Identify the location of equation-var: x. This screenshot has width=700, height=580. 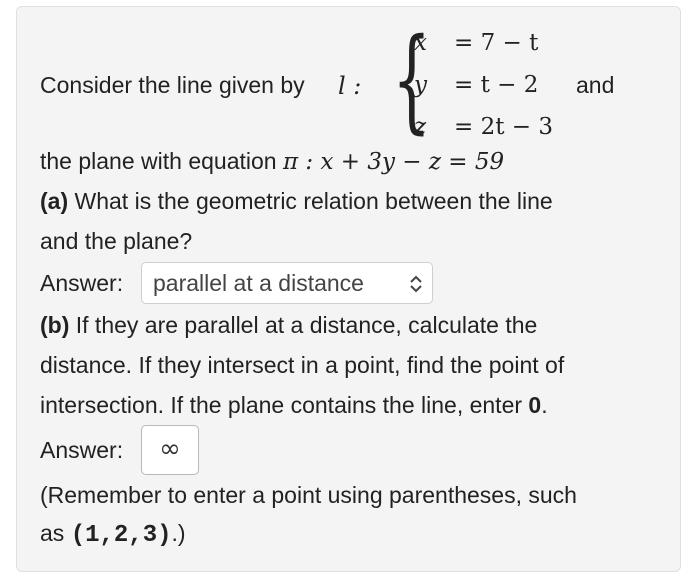
(420, 43).